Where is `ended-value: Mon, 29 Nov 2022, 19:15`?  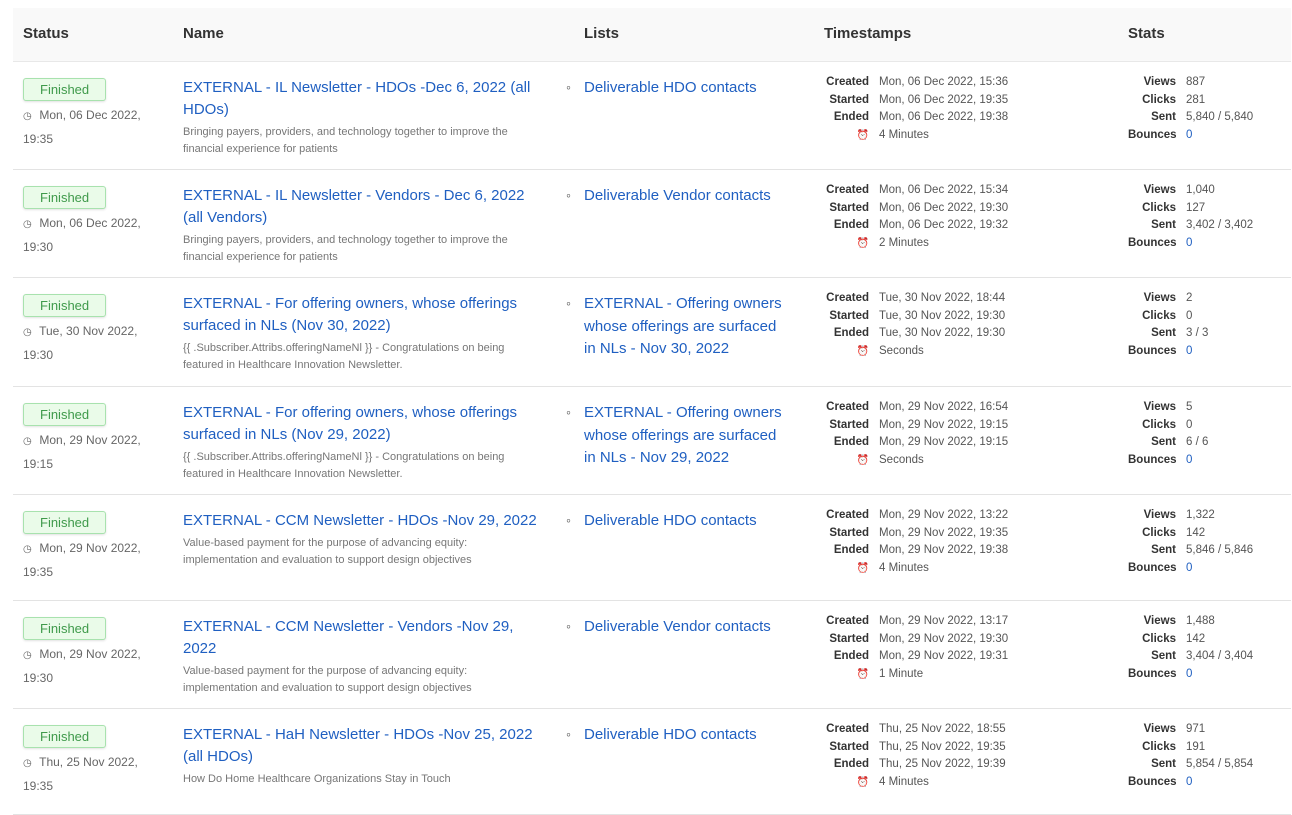
ended-value: Mon, 29 Nov 2022, 19:15 is located at coordinates (944, 442).